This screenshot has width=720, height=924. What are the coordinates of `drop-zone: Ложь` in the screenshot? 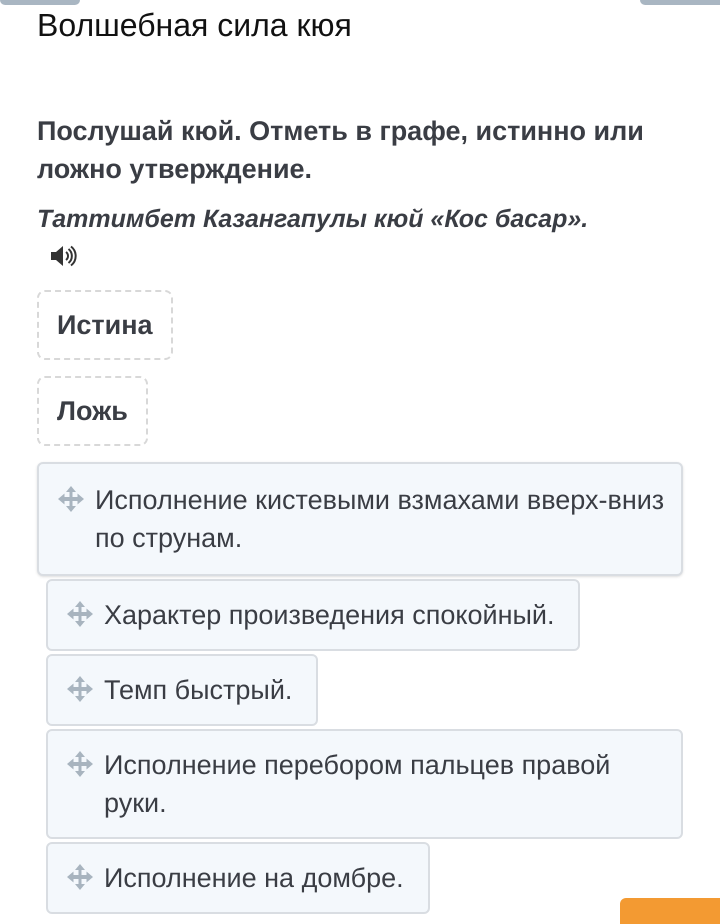 It's located at (92, 411).